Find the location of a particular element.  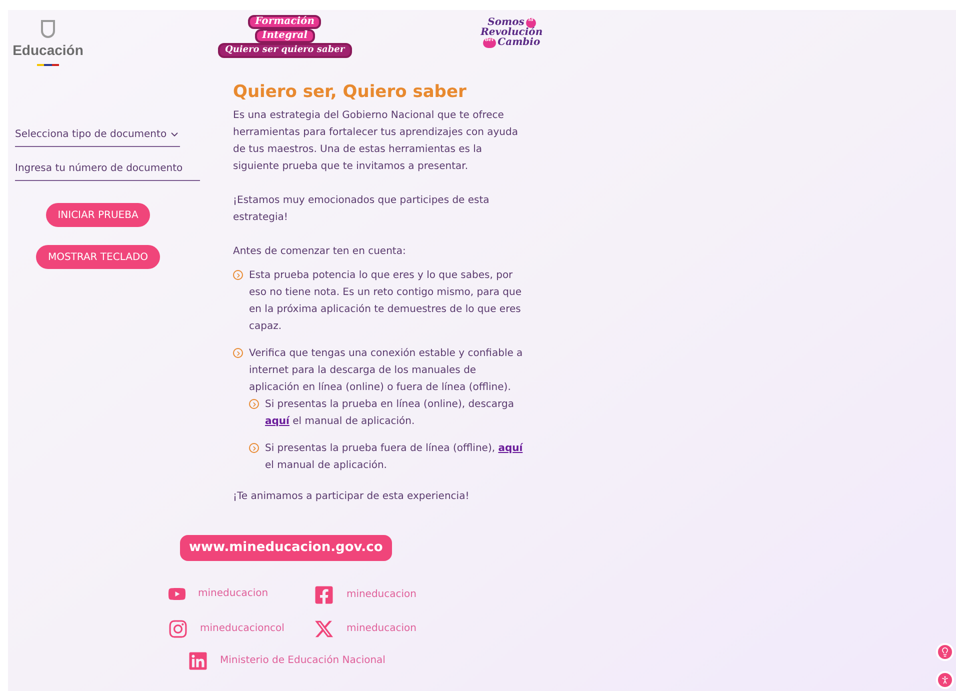

document-number-field: Ingresa tu número de documento is located at coordinates (107, 171).